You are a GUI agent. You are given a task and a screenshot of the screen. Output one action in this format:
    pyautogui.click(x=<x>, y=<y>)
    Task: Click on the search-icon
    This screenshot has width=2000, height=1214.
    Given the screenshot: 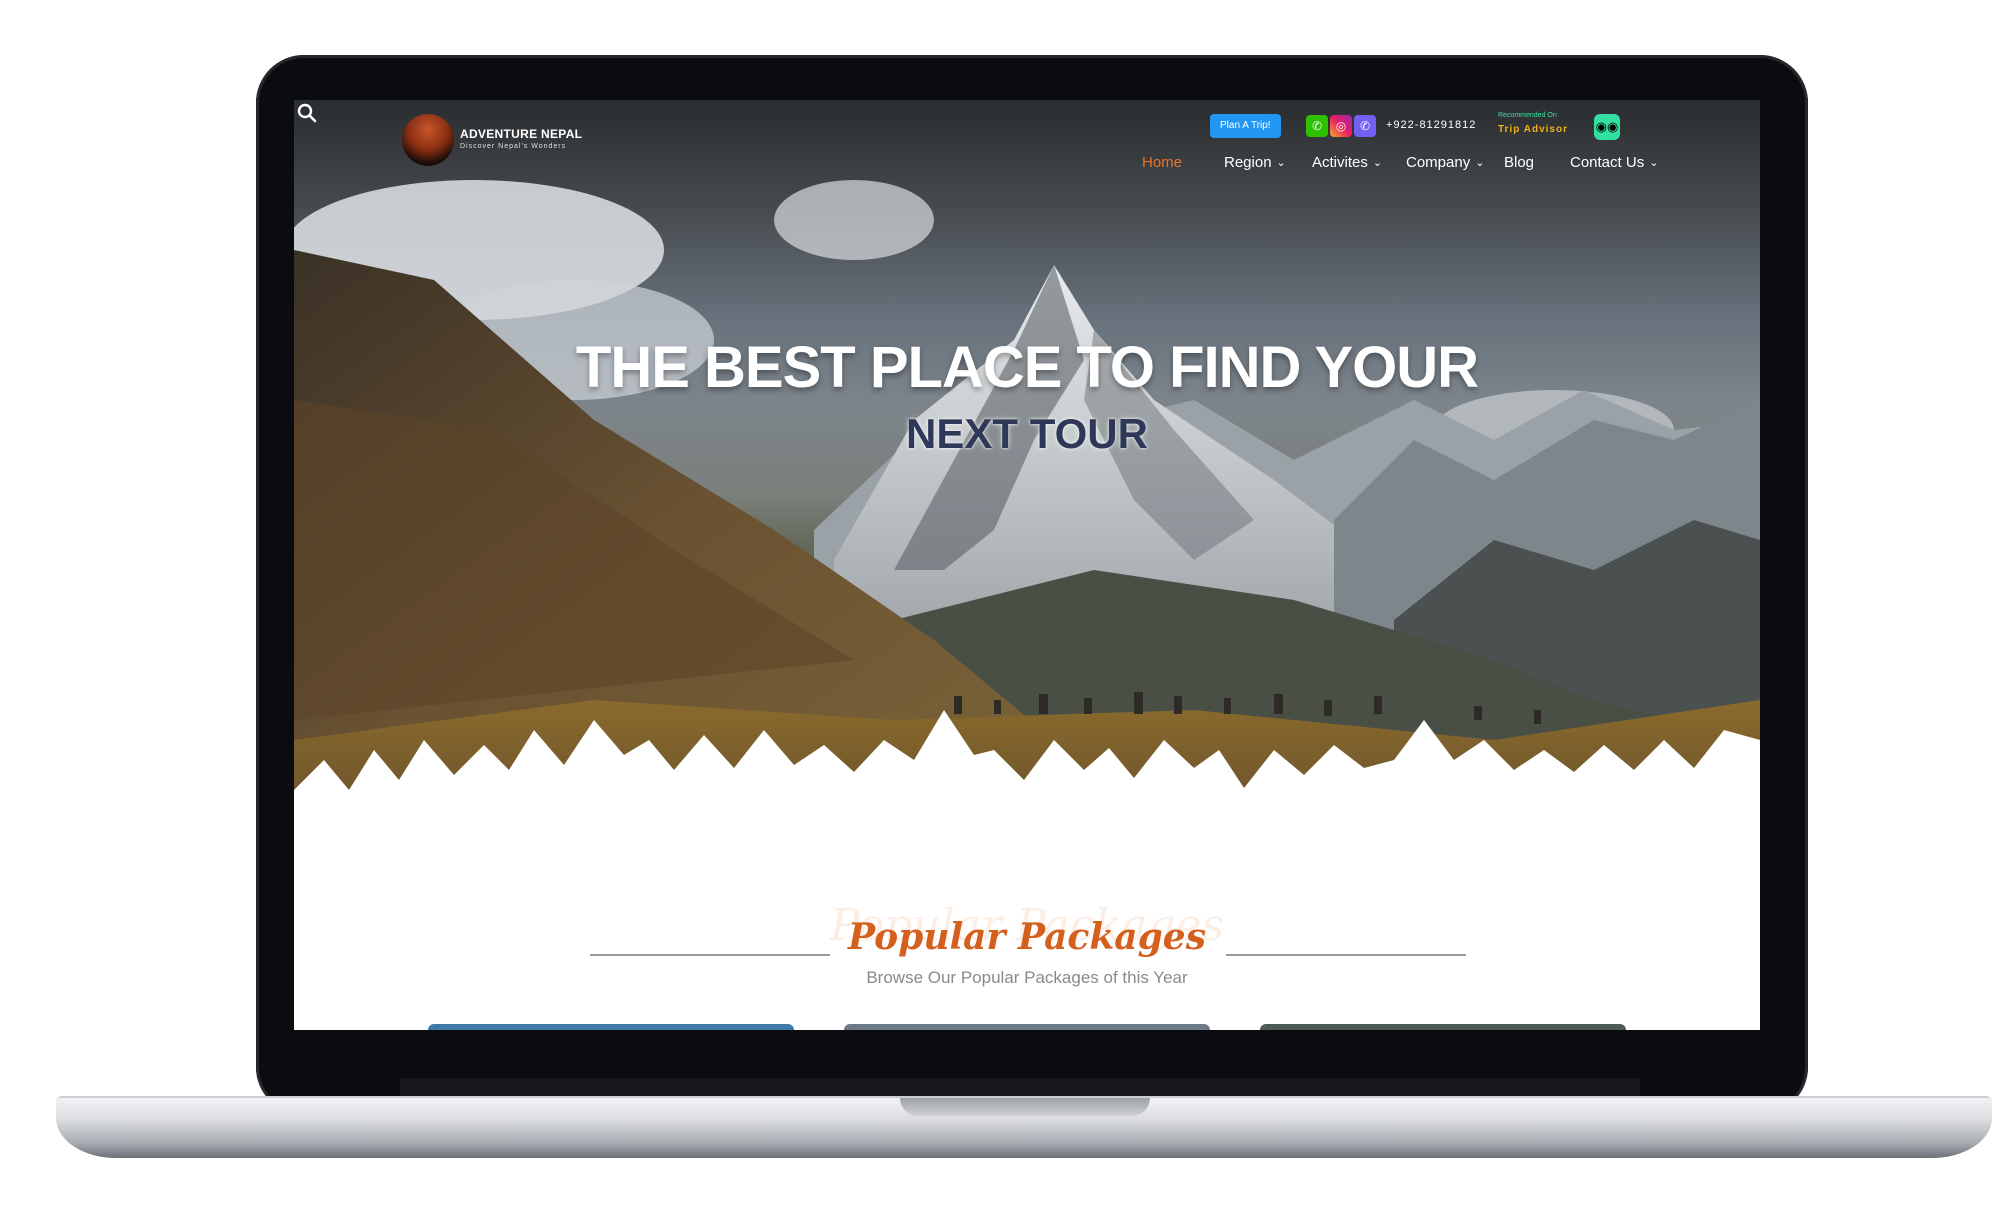 What is the action you would take?
    pyautogui.click(x=307, y=113)
    